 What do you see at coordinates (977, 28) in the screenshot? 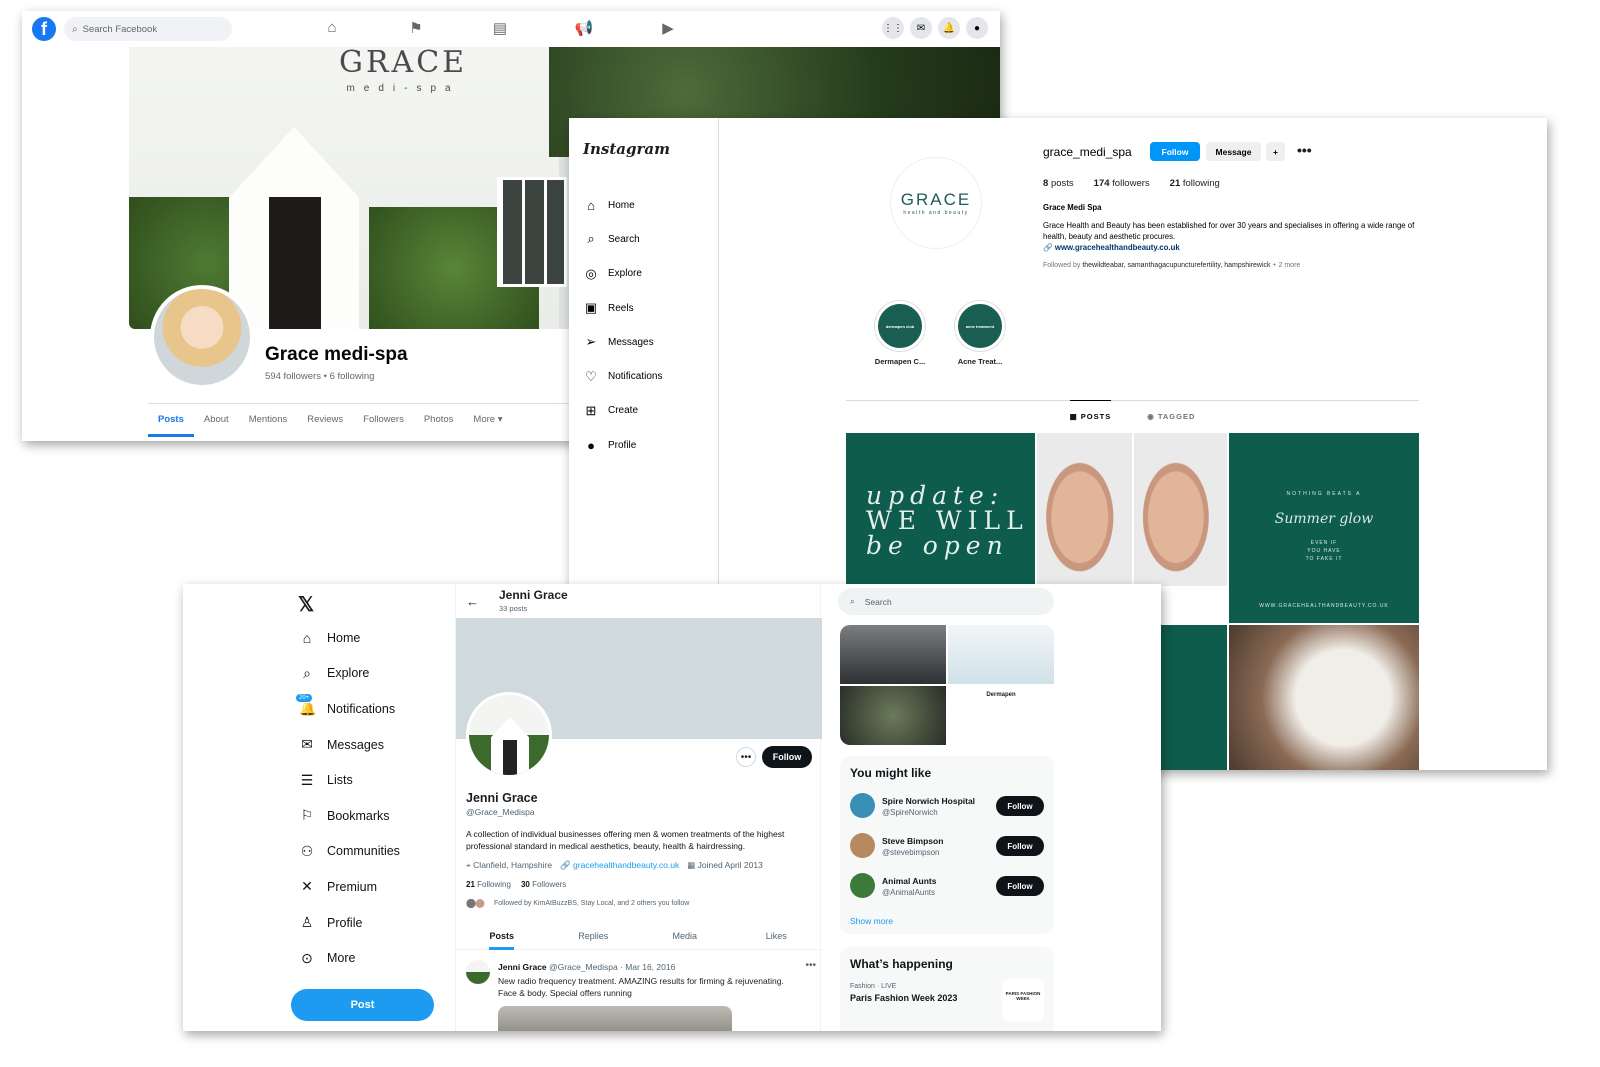
I see `account-icon: ●` at bounding box center [977, 28].